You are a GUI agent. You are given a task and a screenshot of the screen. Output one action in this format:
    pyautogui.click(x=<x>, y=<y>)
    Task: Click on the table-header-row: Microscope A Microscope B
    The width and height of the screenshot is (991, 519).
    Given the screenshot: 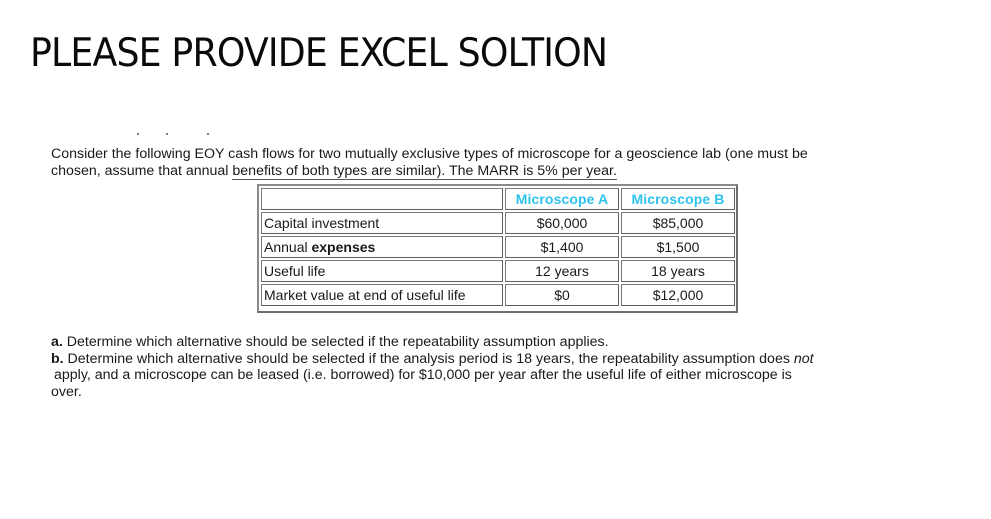 What is the action you would take?
    pyautogui.click(x=498, y=199)
    